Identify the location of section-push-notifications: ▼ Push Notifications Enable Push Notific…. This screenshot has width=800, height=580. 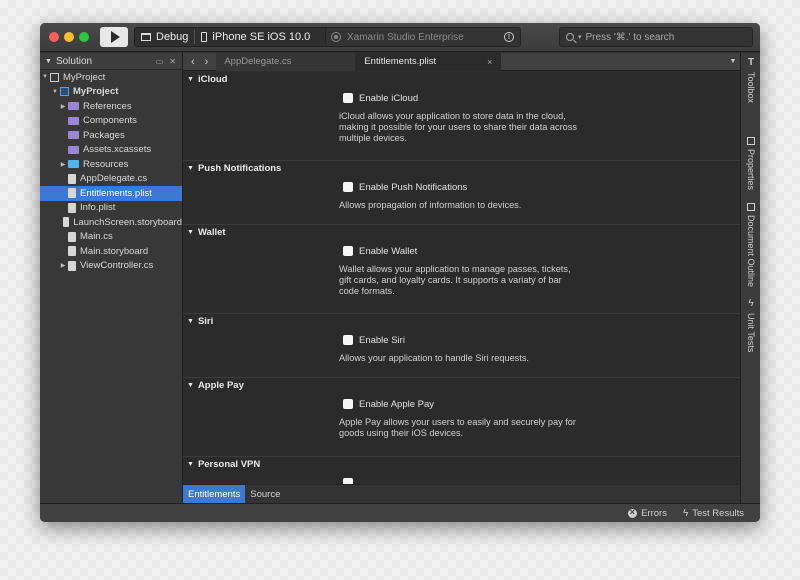
(461, 193).